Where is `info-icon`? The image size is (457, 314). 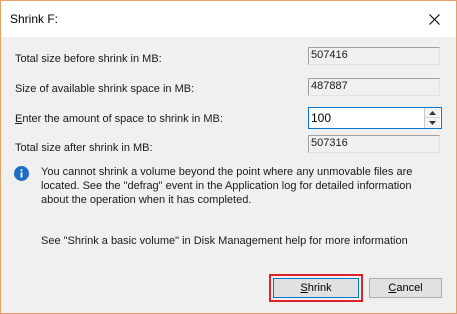 info-icon is located at coordinates (21, 173).